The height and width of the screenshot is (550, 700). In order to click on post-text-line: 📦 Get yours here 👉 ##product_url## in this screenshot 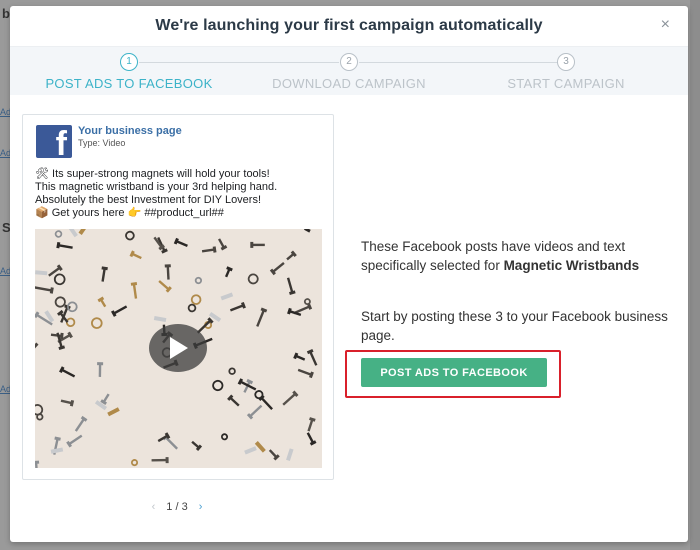, I will do `click(129, 213)`.